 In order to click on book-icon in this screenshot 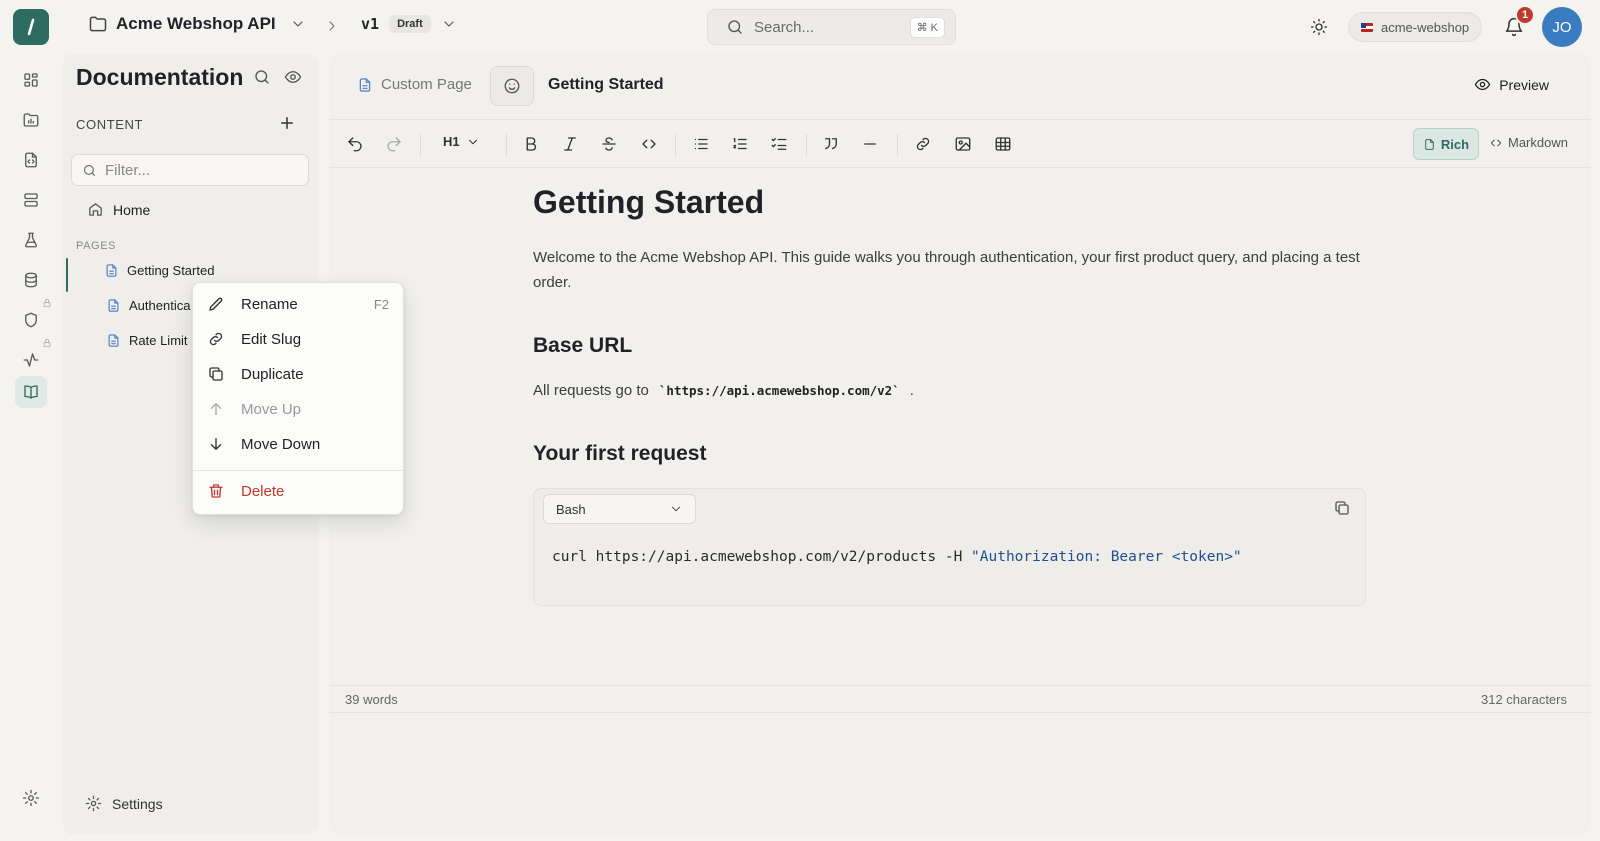, I will do `click(31, 392)`.